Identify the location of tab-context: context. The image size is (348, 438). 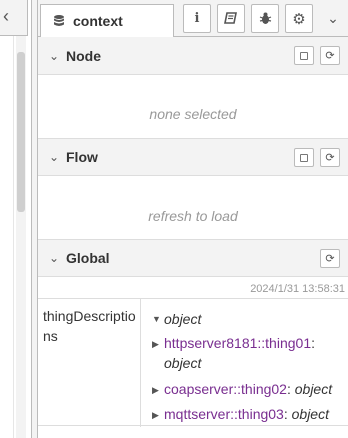
(107, 20).